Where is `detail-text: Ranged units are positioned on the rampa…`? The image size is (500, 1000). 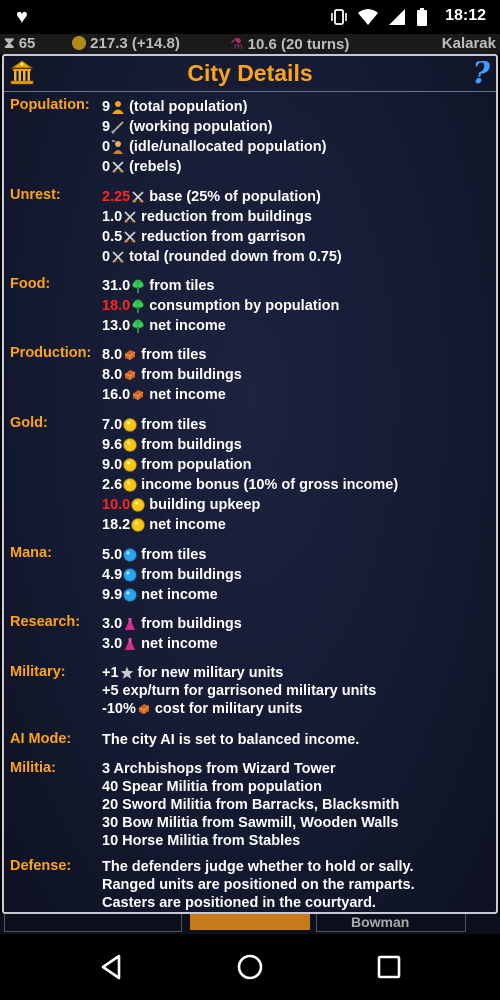 detail-text: Ranged units are positioned on the rampa… is located at coordinates (258, 885).